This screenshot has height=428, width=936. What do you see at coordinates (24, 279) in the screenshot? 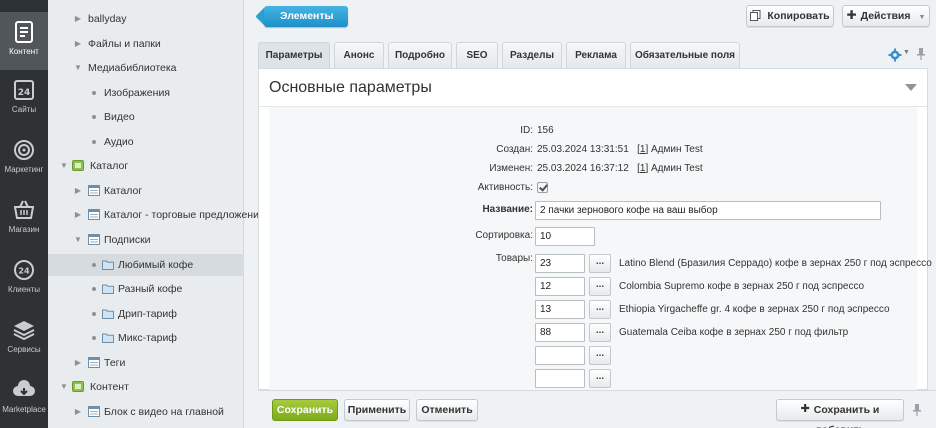
I see `rail-item-clients: 24 Клиенты` at bounding box center [24, 279].